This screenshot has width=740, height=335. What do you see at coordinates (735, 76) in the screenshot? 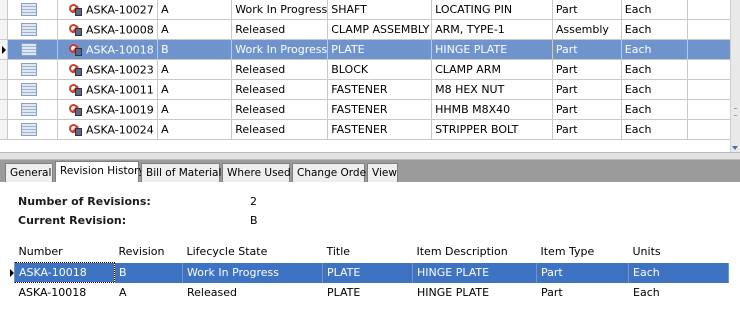
I see `vertical-scrollbar` at bounding box center [735, 76].